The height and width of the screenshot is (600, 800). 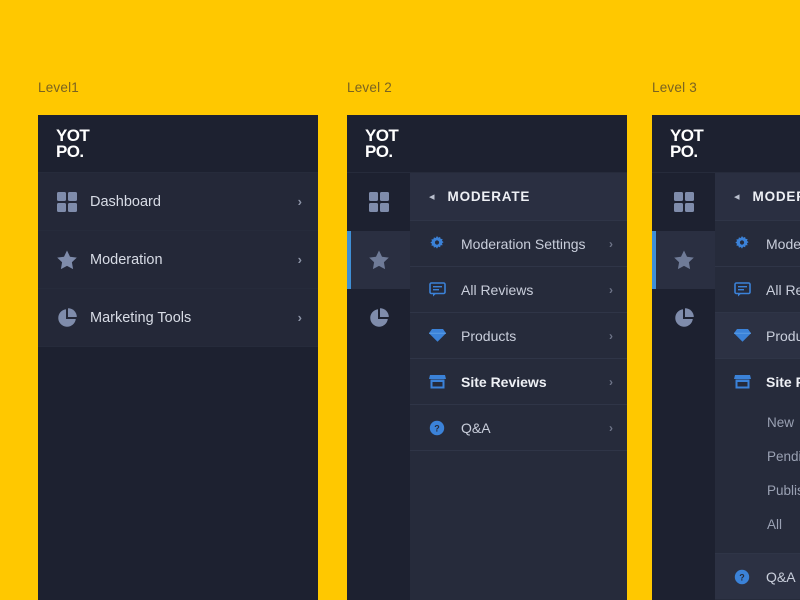 I want to click on submenu-item-products: Products, so click(x=757, y=336).